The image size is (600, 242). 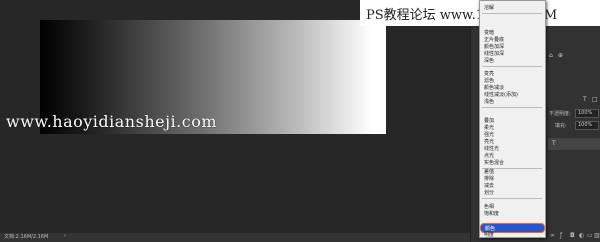 What do you see at coordinates (585, 99) in the screenshot?
I see `filter-text-icon: T` at bounding box center [585, 99].